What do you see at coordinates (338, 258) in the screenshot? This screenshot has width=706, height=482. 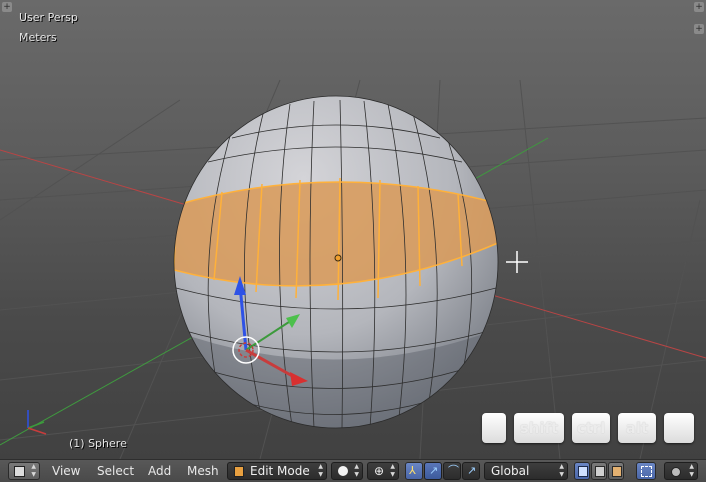 I see `mesh-center-dot` at bounding box center [338, 258].